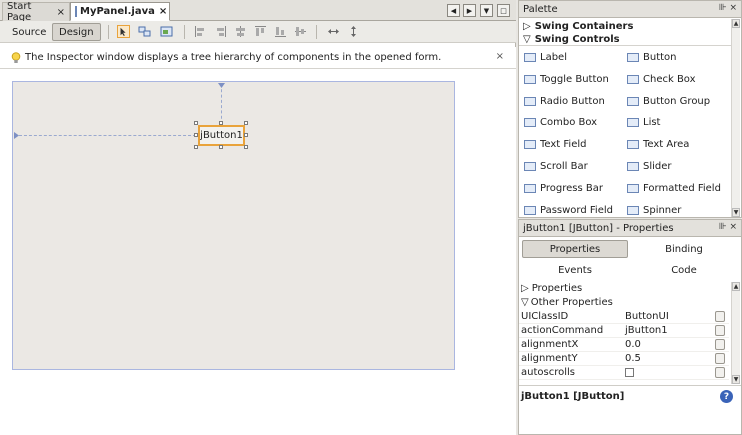  I want to click on palette-scrollbar: ▲ ▼, so click(735, 118).